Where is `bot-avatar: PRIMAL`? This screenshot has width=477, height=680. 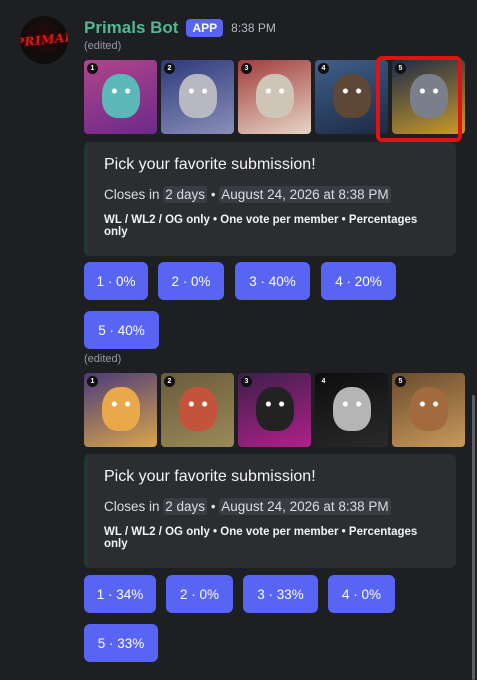
bot-avatar: PRIMAL is located at coordinates (44, 40).